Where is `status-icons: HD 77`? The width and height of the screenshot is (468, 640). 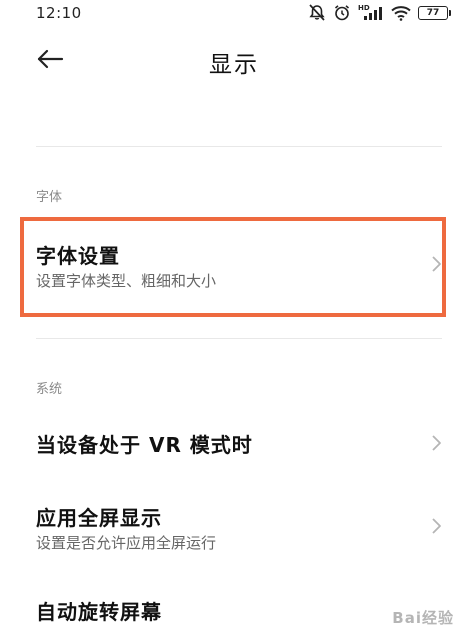 status-icons: HD 77 is located at coordinates (379, 12).